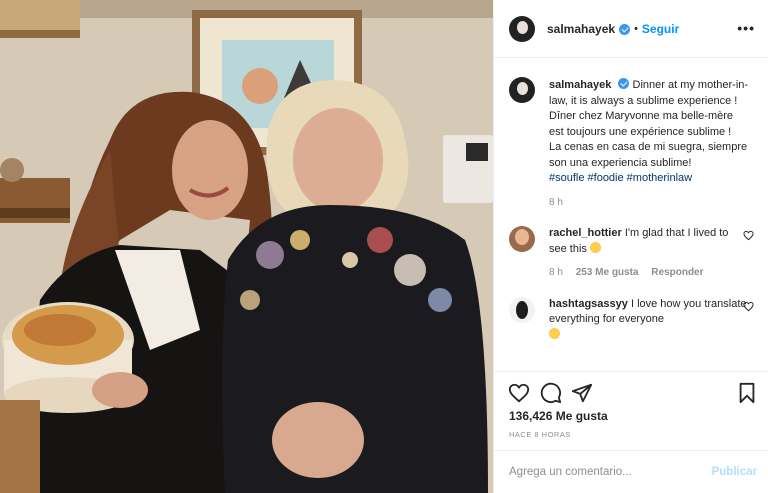  What do you see at coordinates (522, 28) in the screenshot?
I see `author-avatar` at bounding box center [522, 28].